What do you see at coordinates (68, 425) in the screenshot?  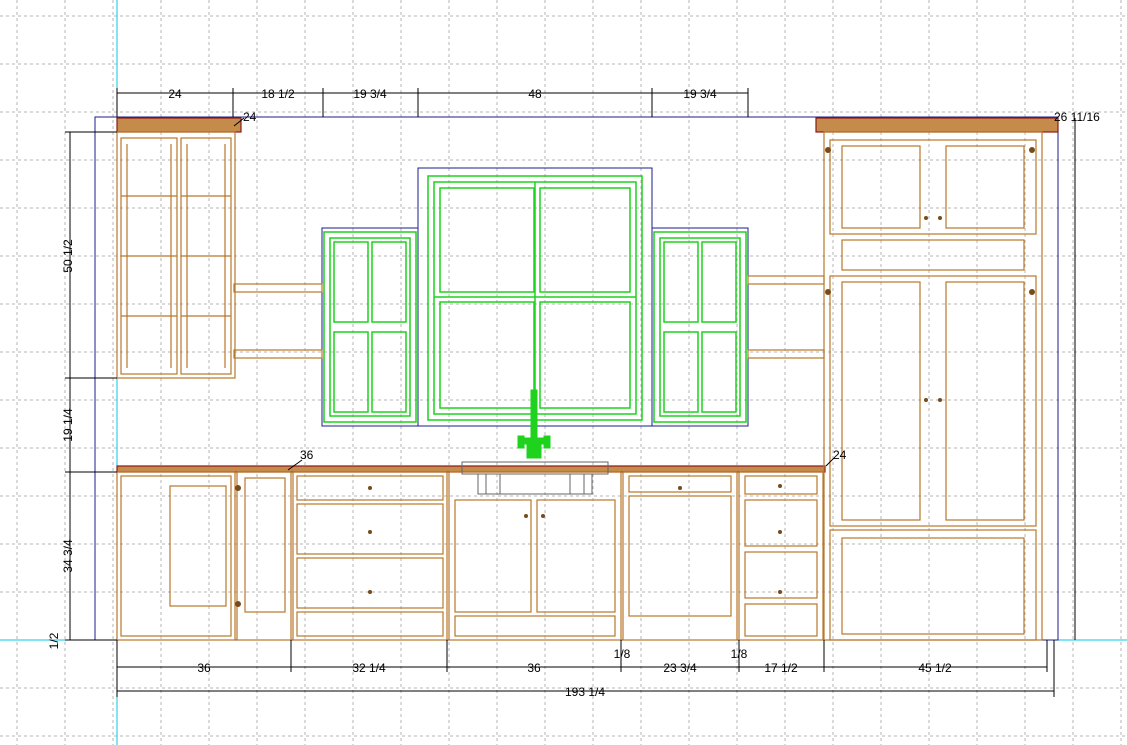 I see `dim-left-2: 19 1/4` at bounding box center [68, 425].